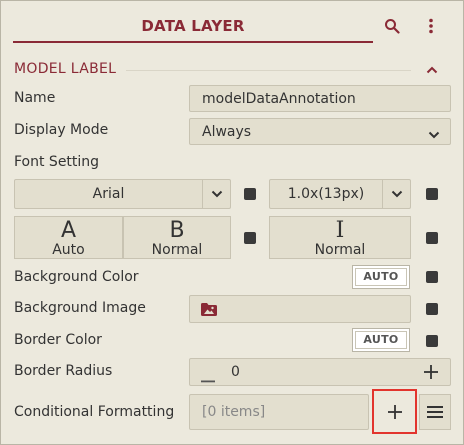  I want to click on background-image-input, so click(300, 309).